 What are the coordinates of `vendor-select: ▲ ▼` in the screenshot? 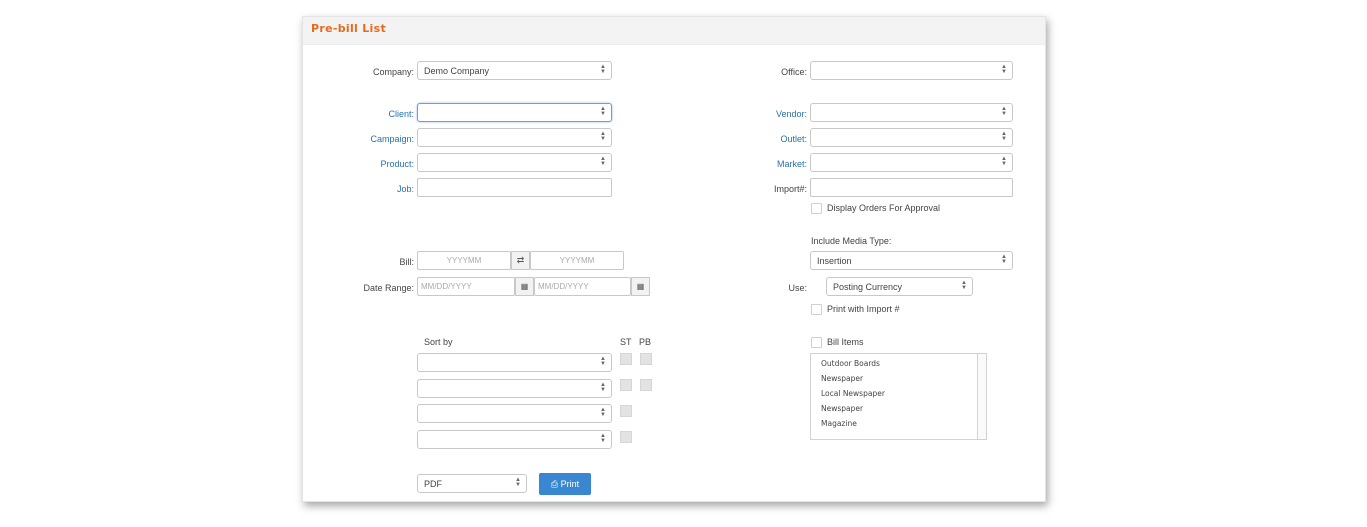 It's located at (911, 112).